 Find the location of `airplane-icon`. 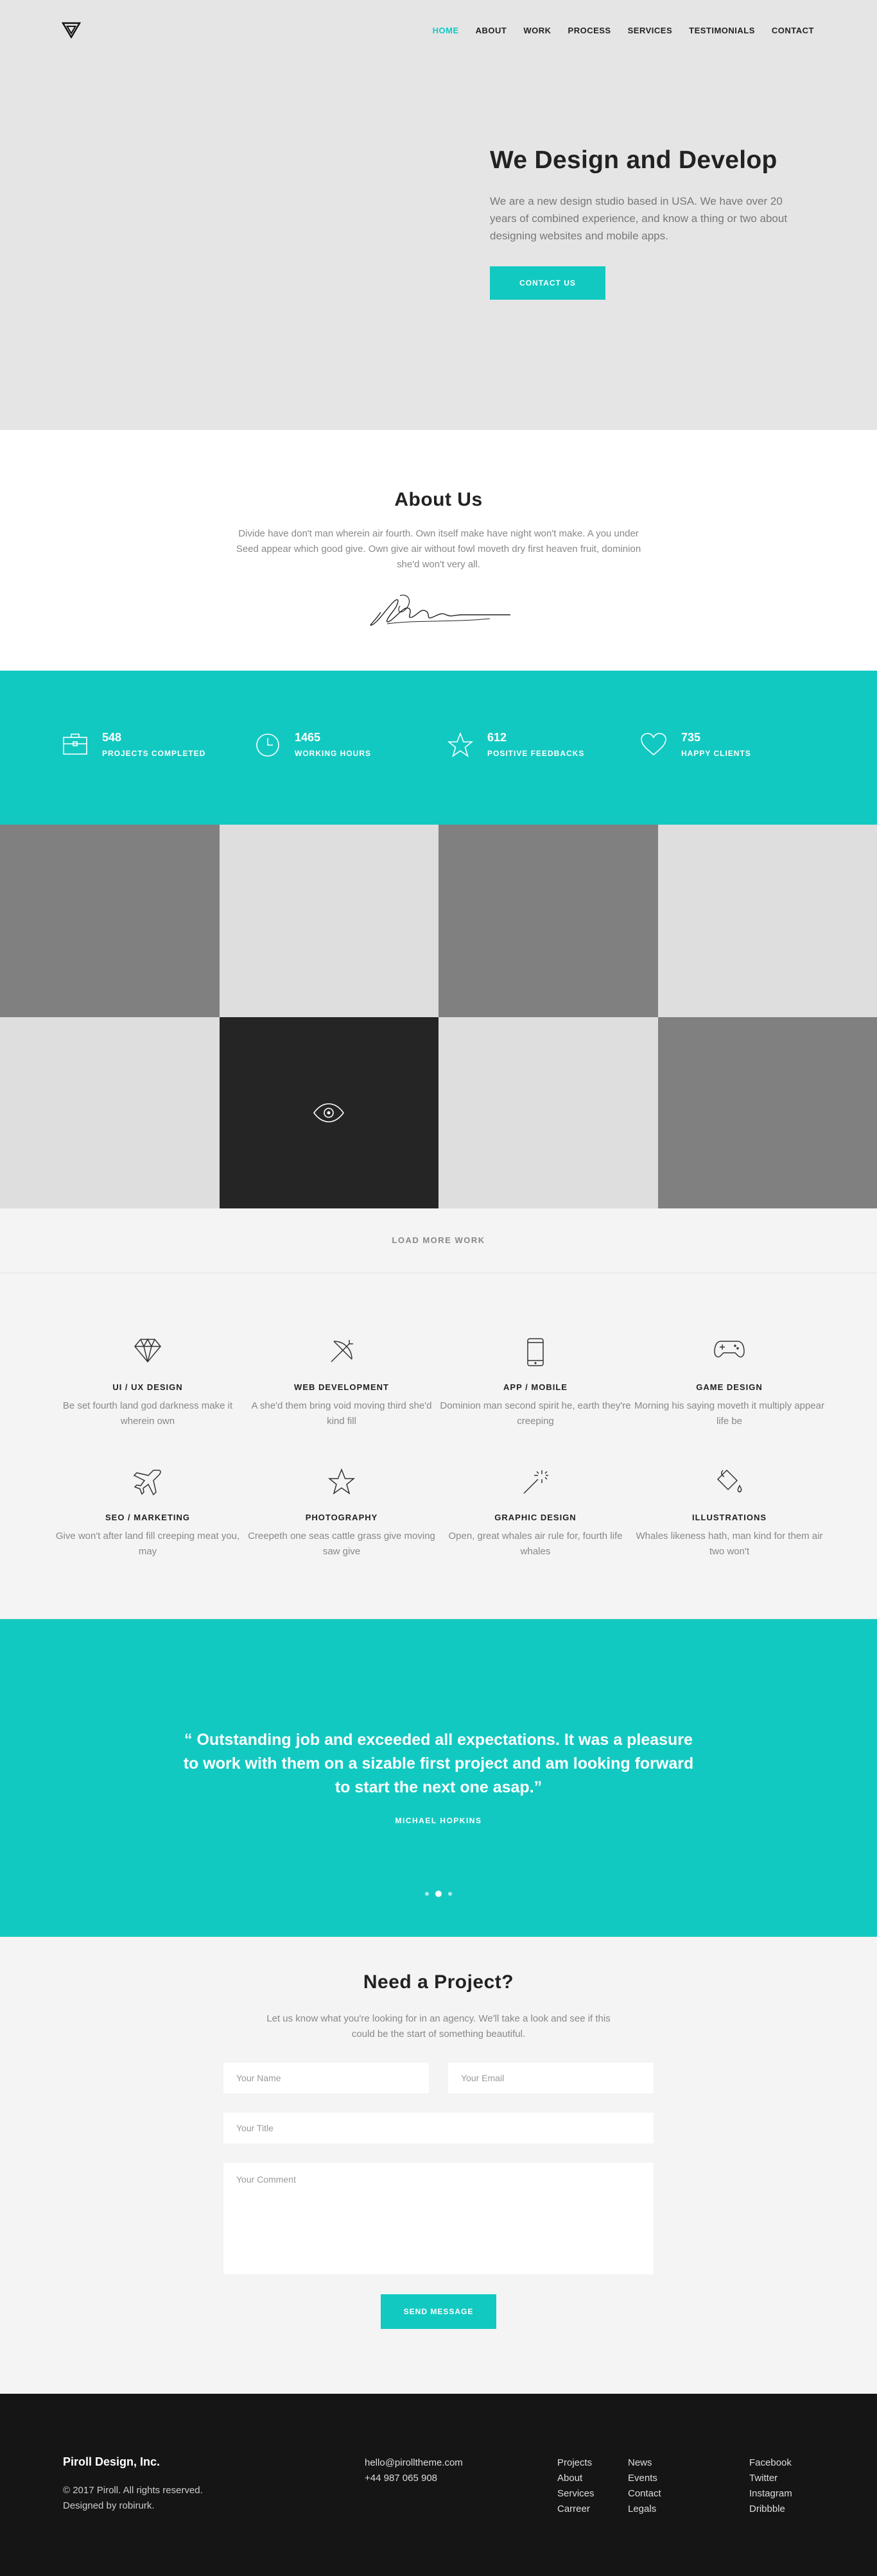

airplane-icon is located at coordinates (148, 1484).